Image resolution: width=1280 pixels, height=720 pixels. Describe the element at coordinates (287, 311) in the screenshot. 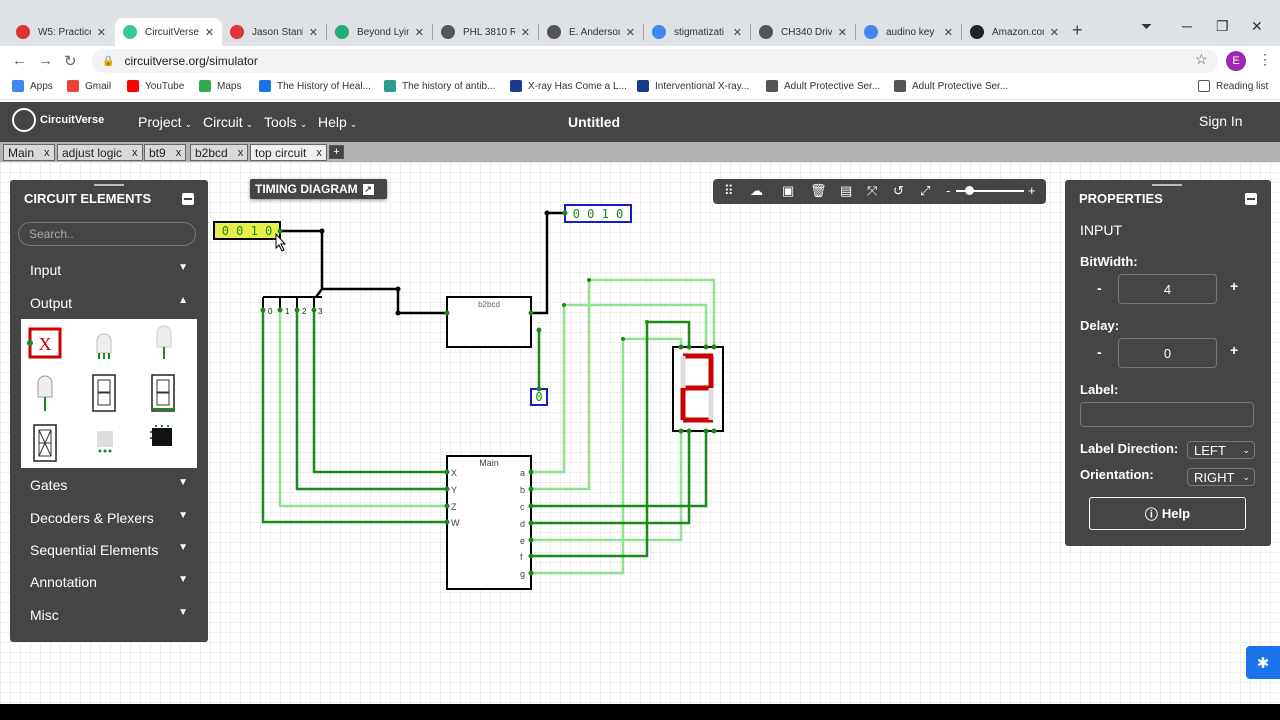

I see `splitter-label-1: 1` at that location.